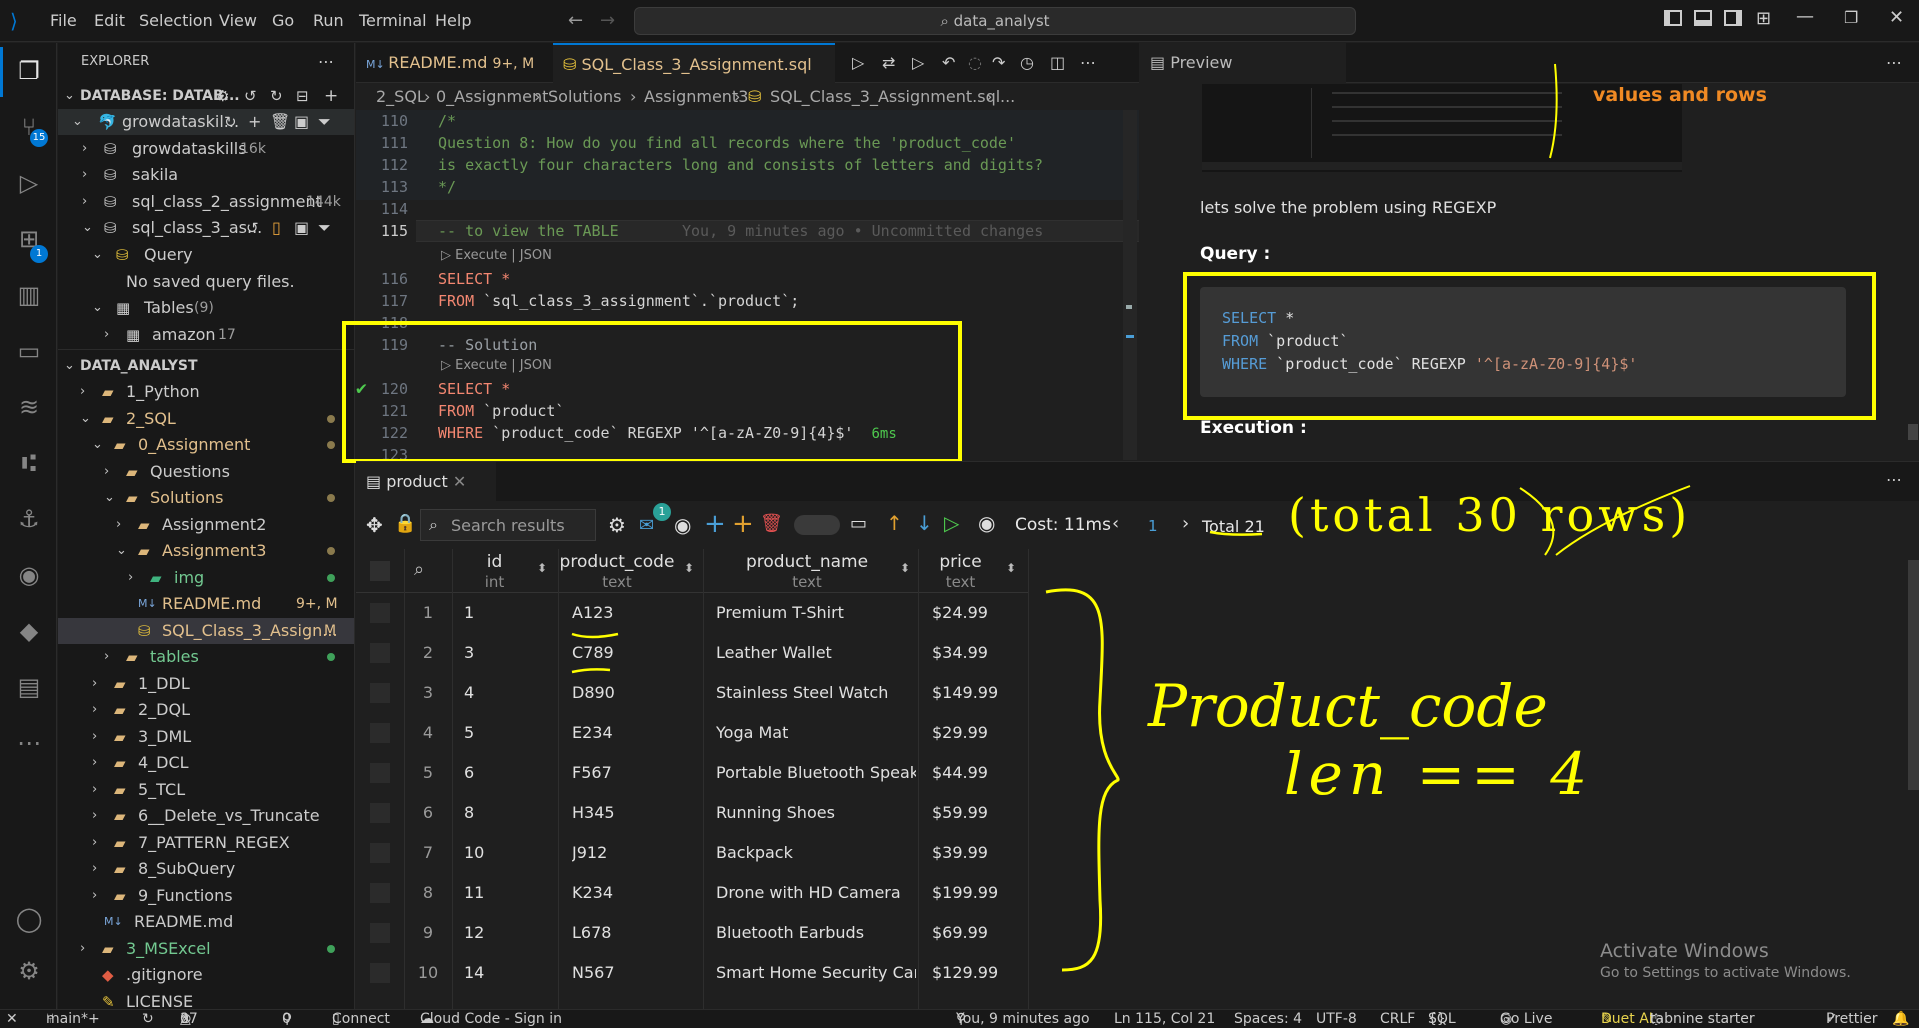  What do you see at coordinates (692, 773) in the screenshot?
I see `table-row: 5 6 F567 Portable Bluetooth Speaker $44.99` at bounding box center [692, 773].